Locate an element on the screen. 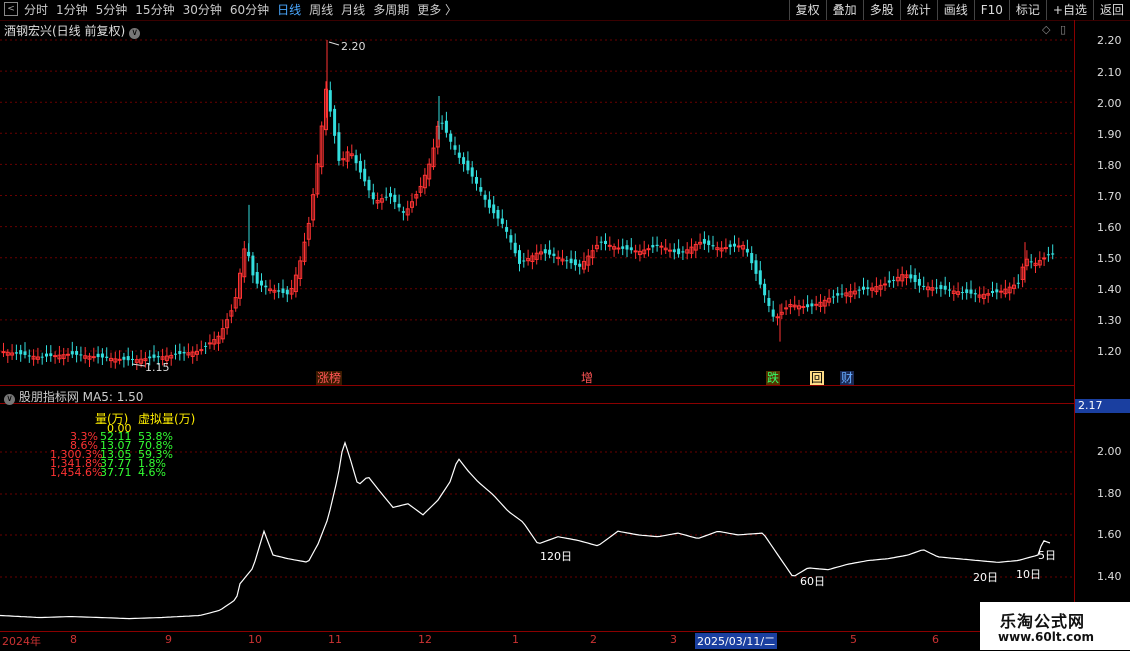  price-tick-label: 1.80 is located at coordinates (1109, 165).